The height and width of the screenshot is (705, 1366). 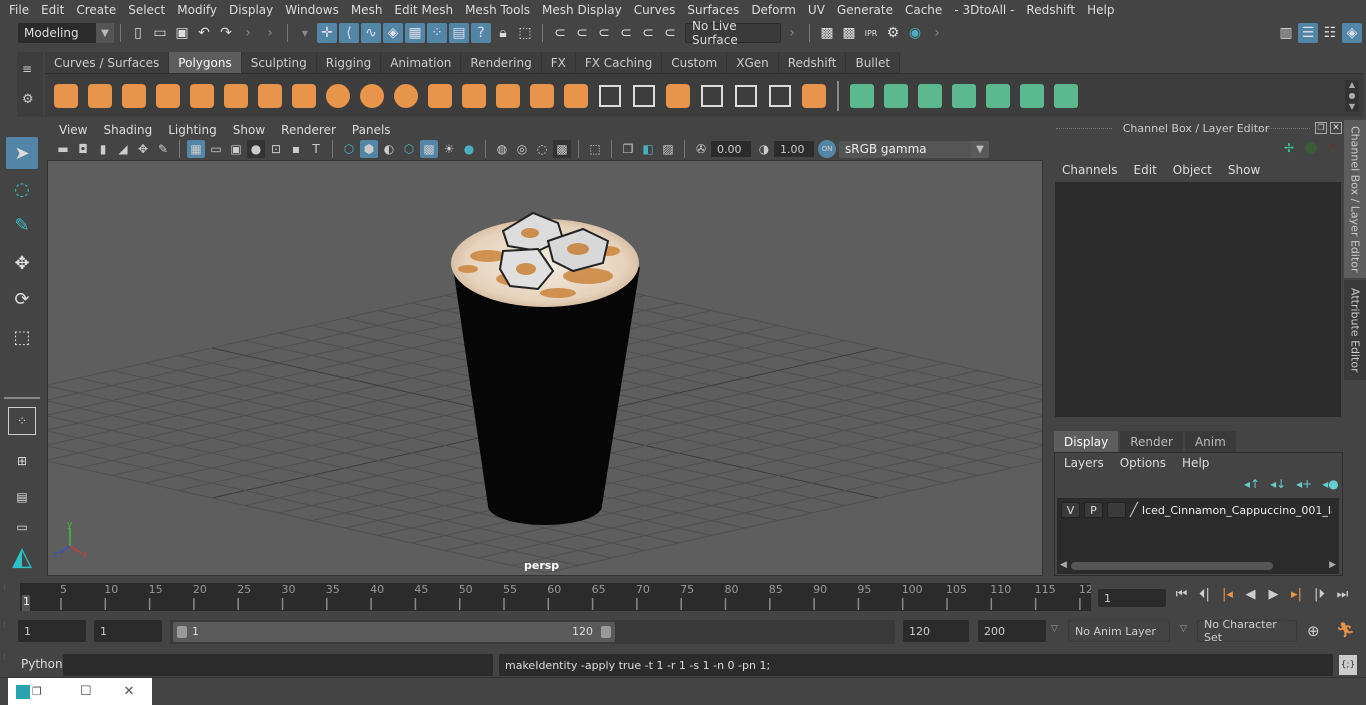 I want to click on select-tool-arrow-icon: ➤, so click(x=22, y=153).